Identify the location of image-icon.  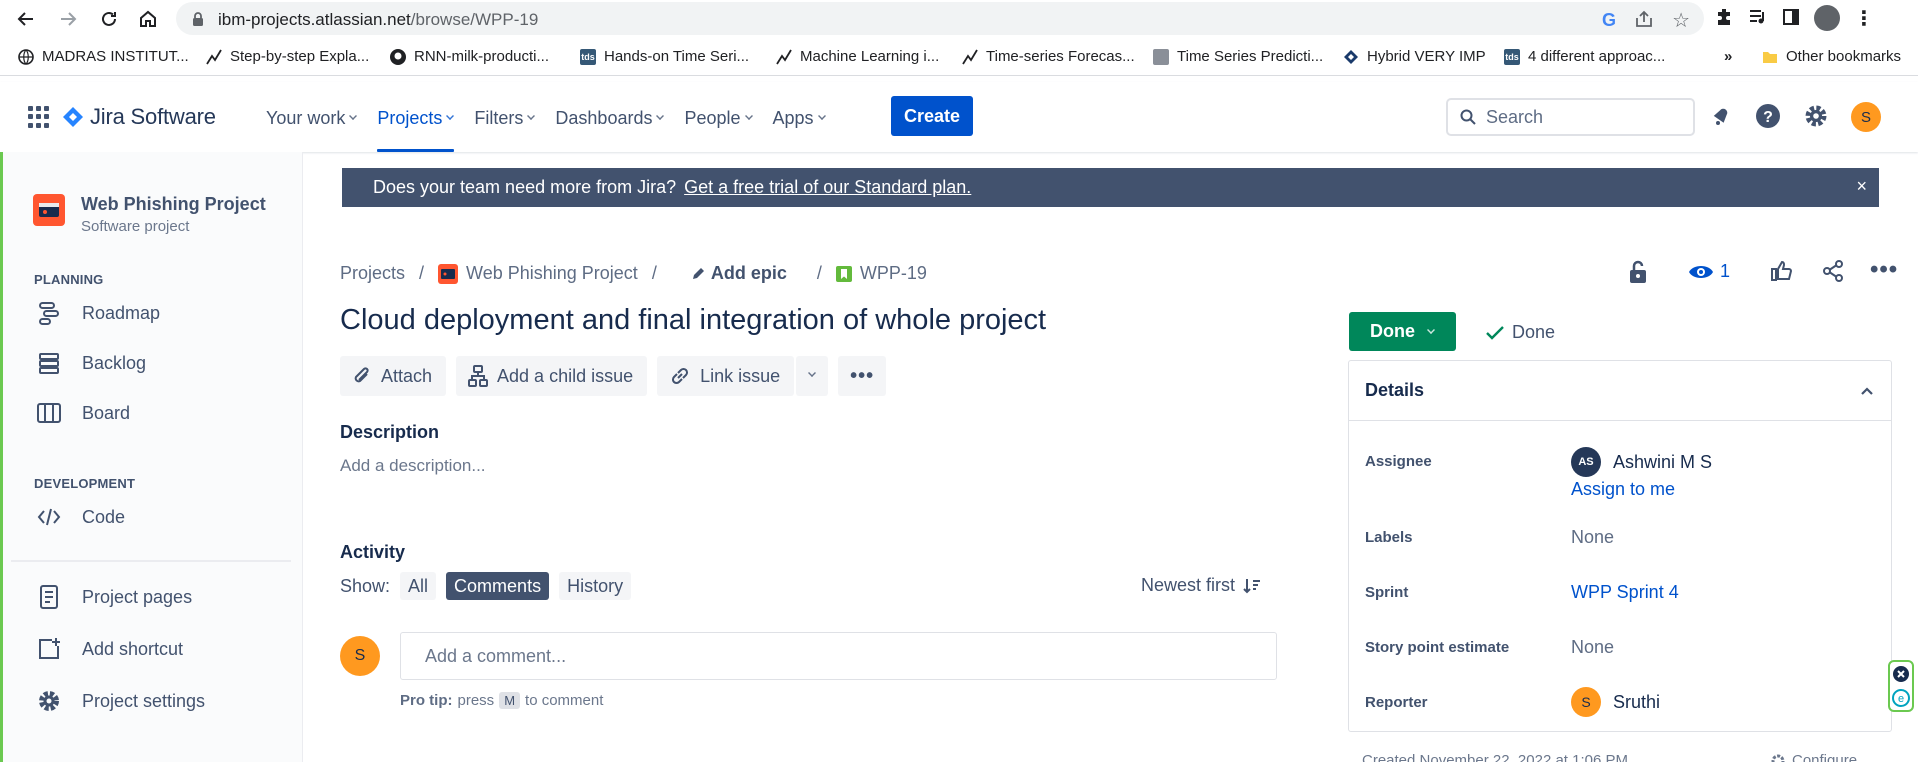
(1161, 56).